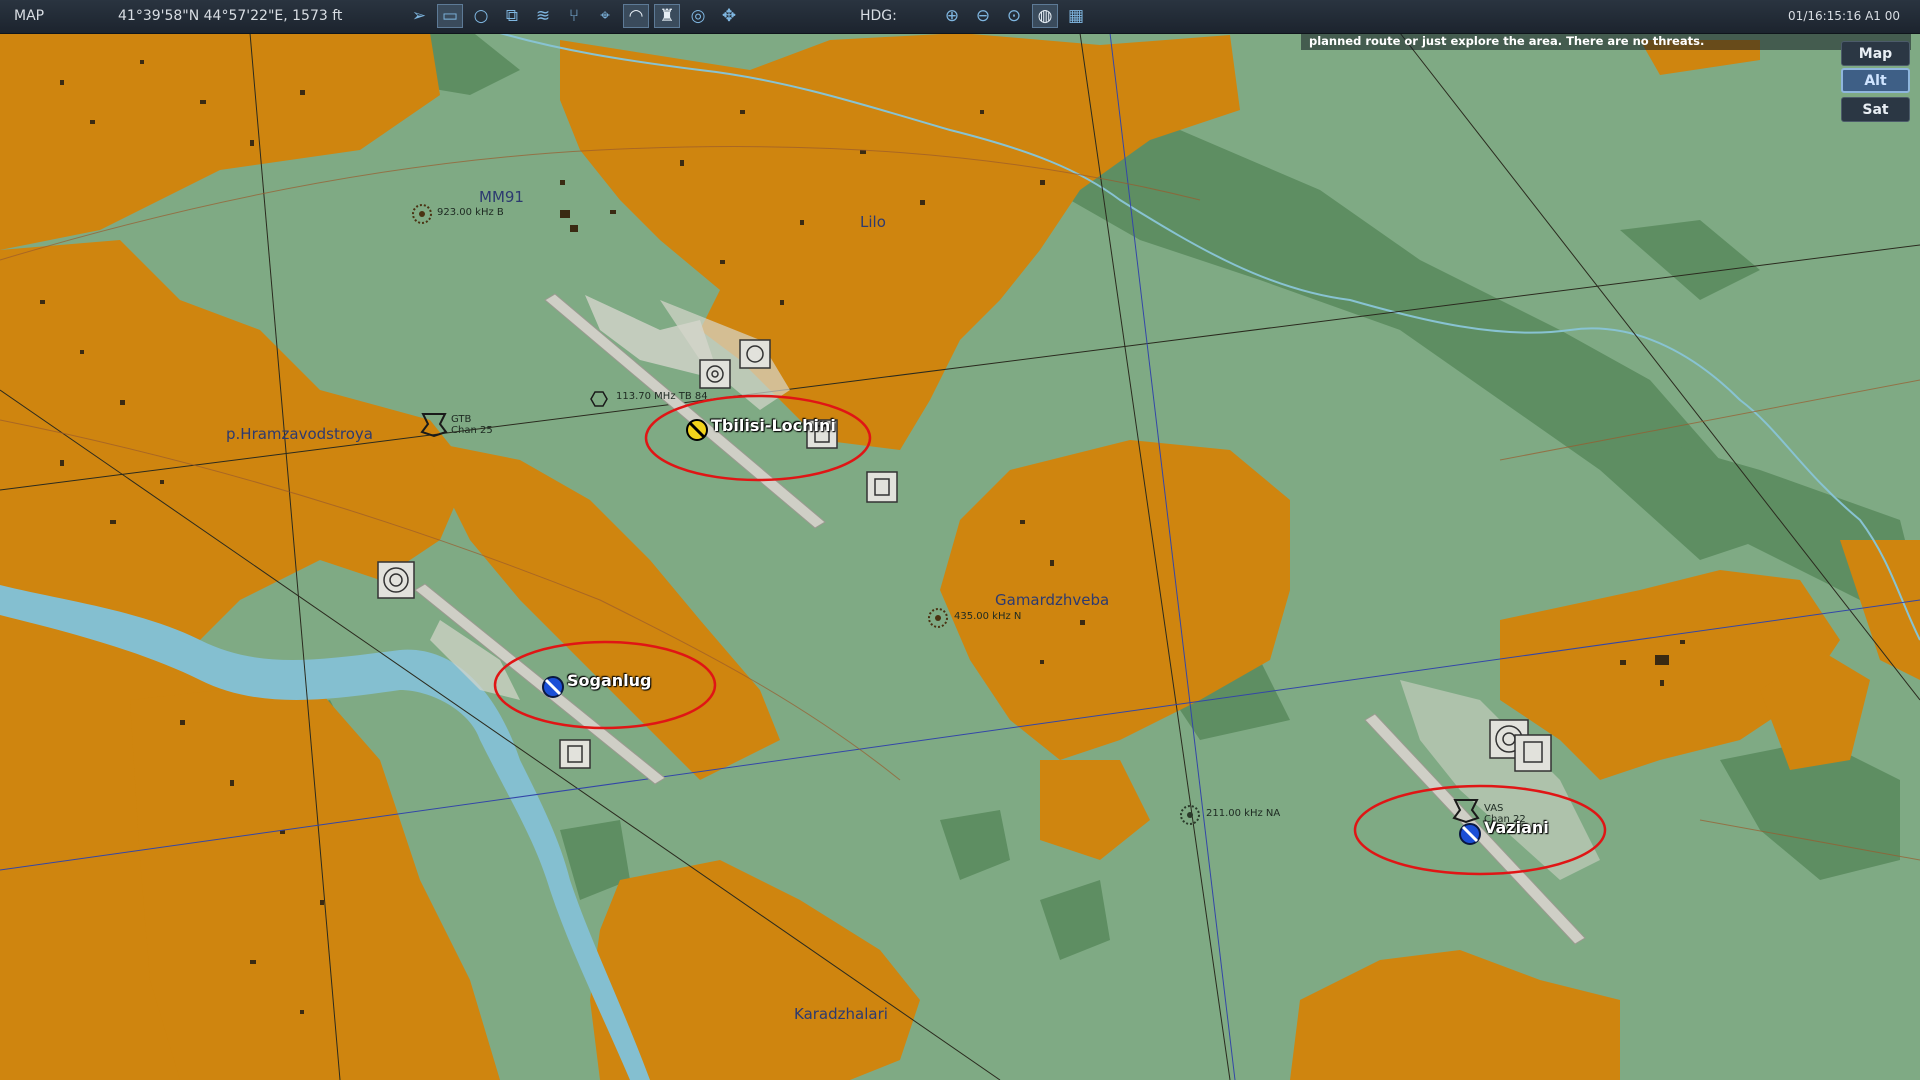  What do you see at coordinates (1470, 834) in the screenshot?
I see `vaziani-airport-icon` at bounding box center [1470, 834].